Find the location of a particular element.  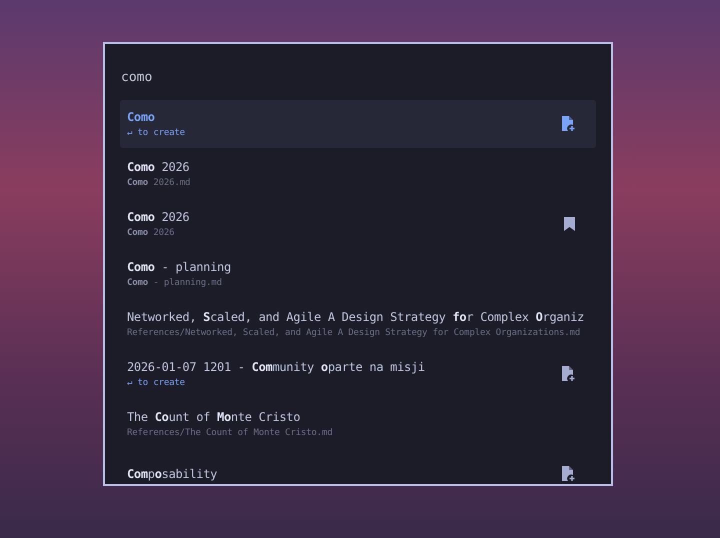

result-item: Composability is located at coordinates (358, 467).